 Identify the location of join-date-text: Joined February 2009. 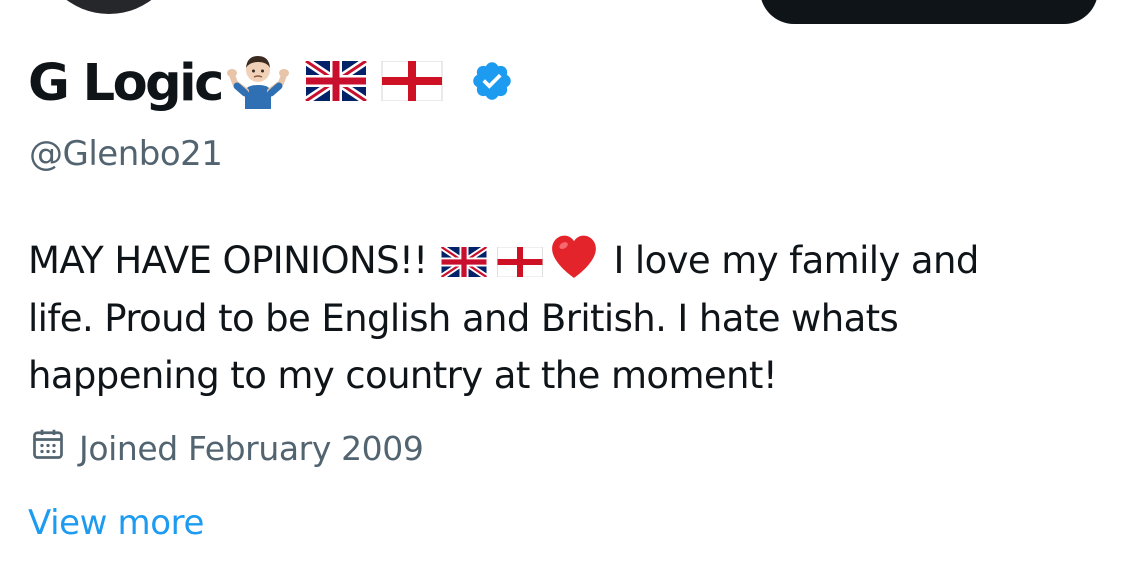
(251, 448).